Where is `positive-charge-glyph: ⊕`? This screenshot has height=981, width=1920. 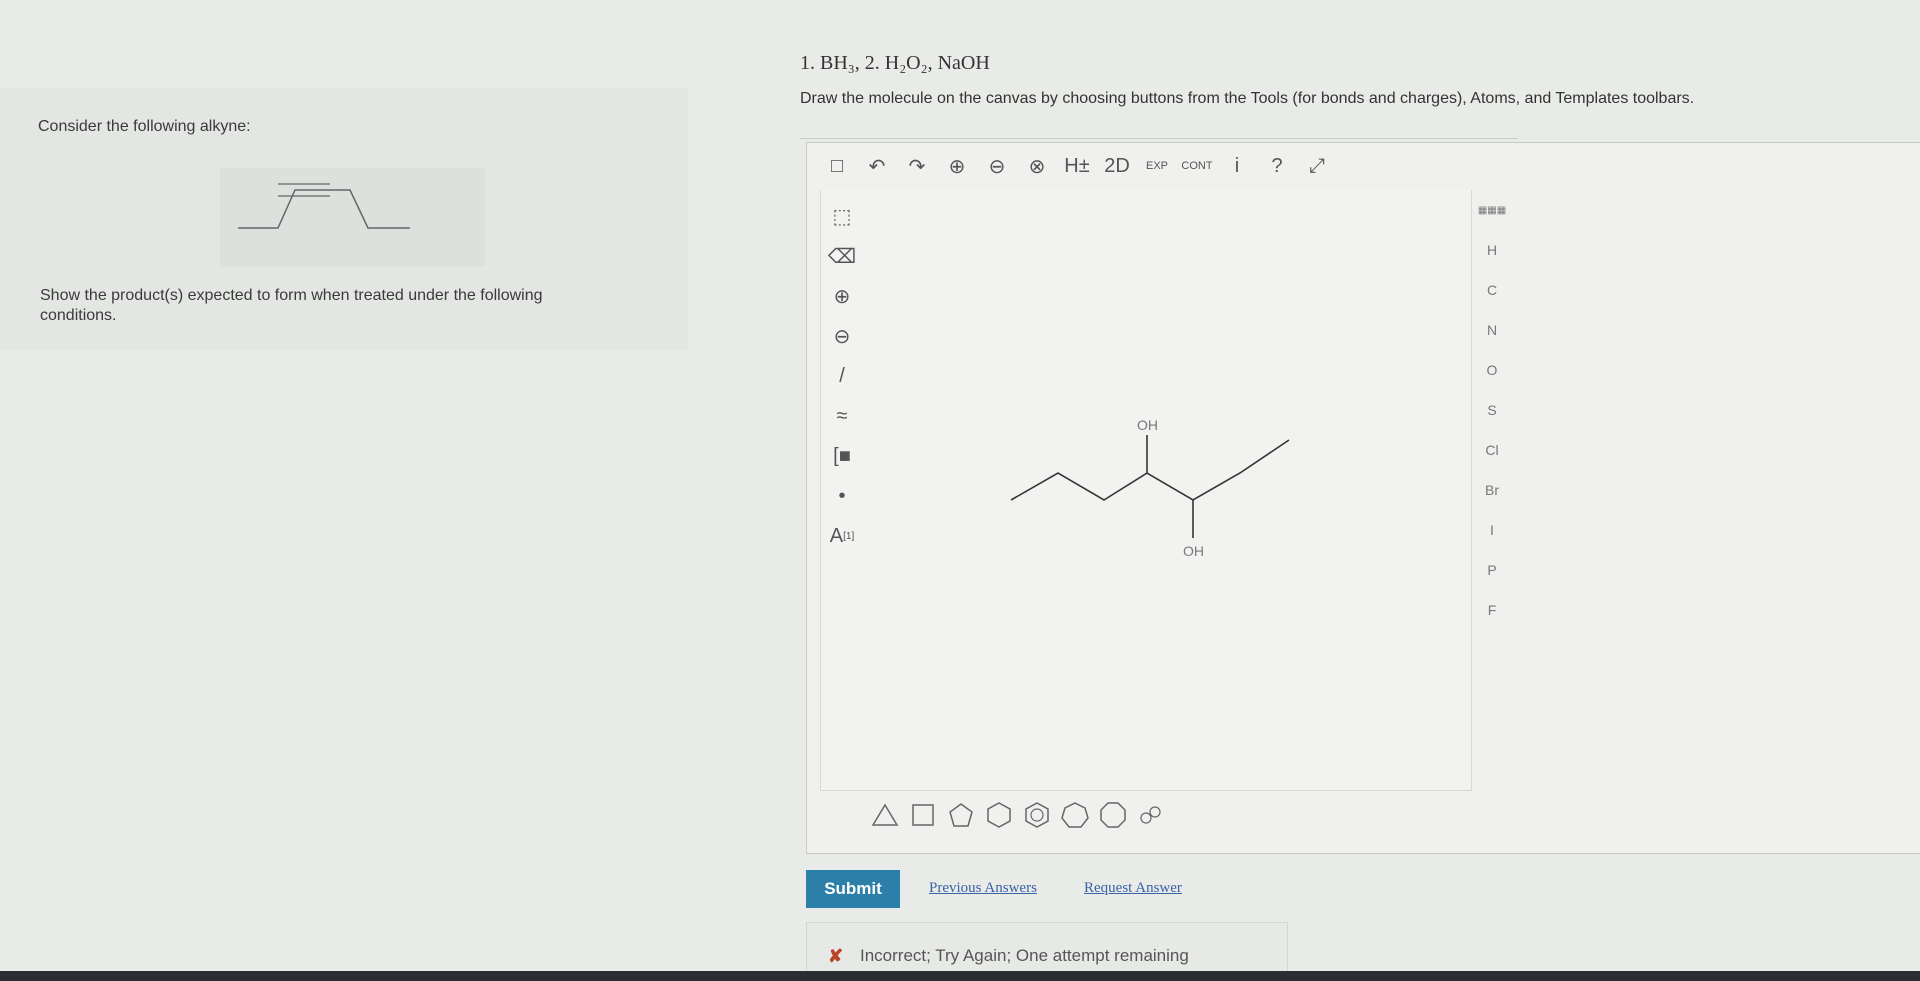 positive-charge-glyph: ⊕ is located at coordinates (842, 296).